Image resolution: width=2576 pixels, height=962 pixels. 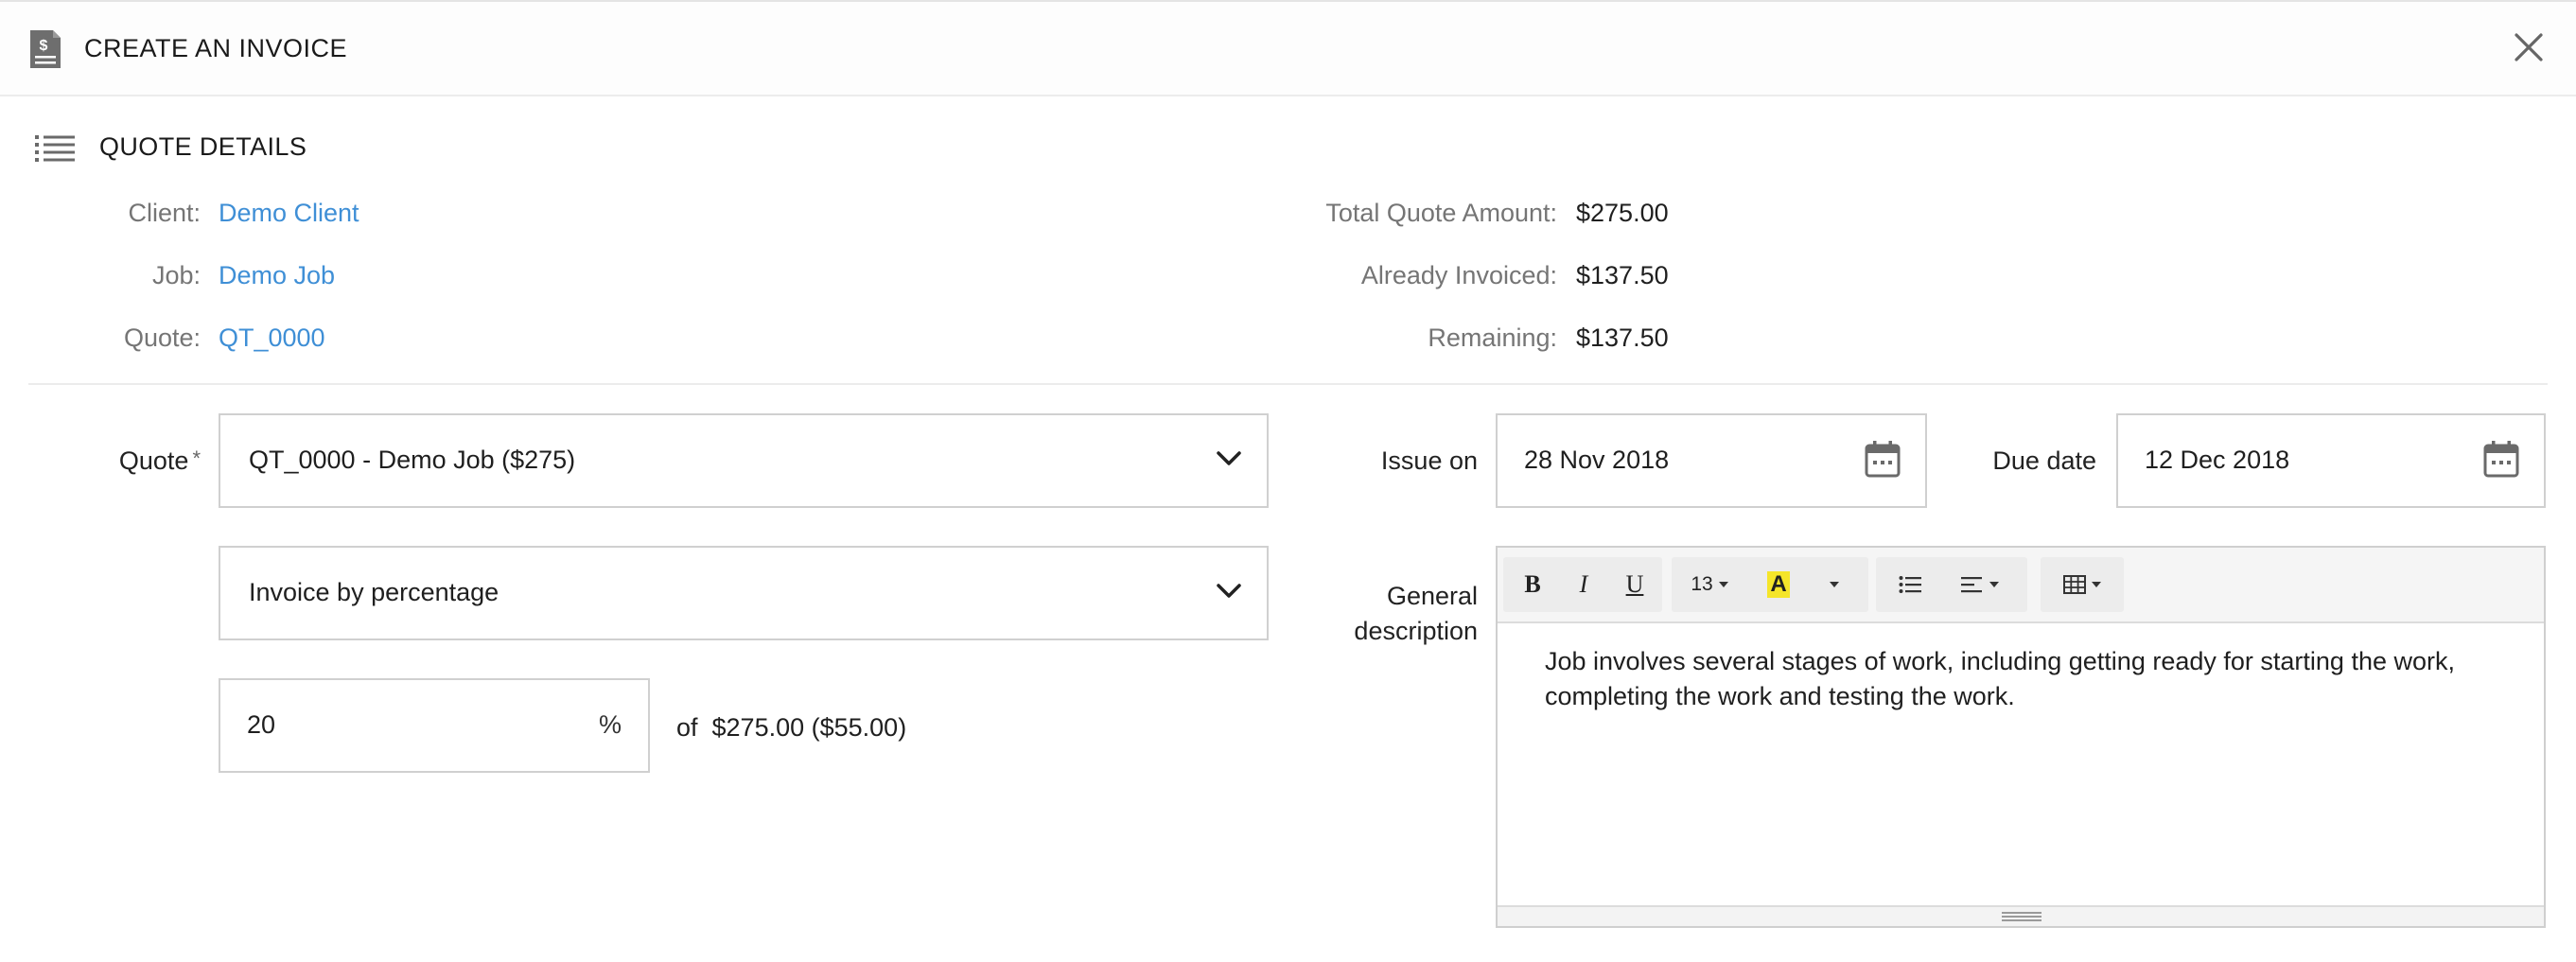 What do you see at coordinates (277, 275) in the screenshot?
I see `job-link: Demo Job` at bounding box center [277, 275].